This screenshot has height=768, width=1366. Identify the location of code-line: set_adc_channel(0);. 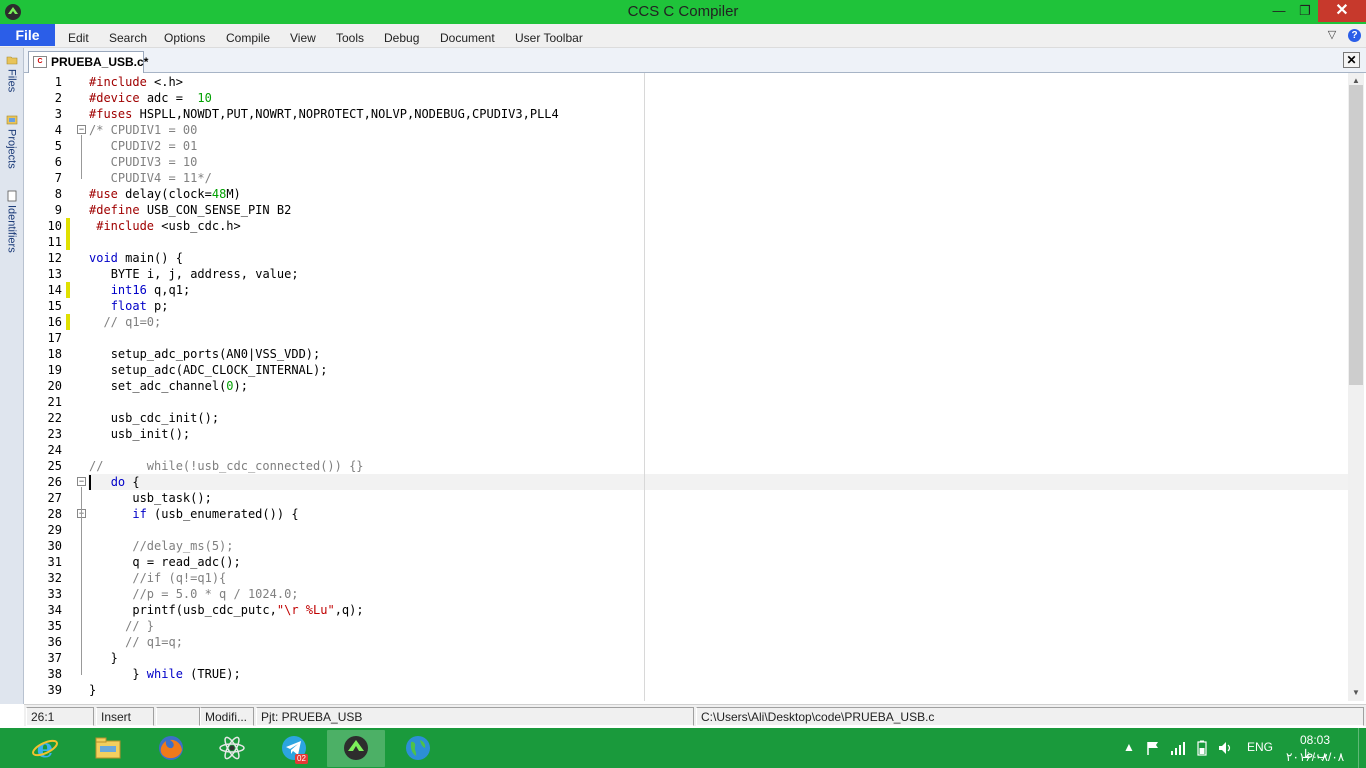
(718, 386).